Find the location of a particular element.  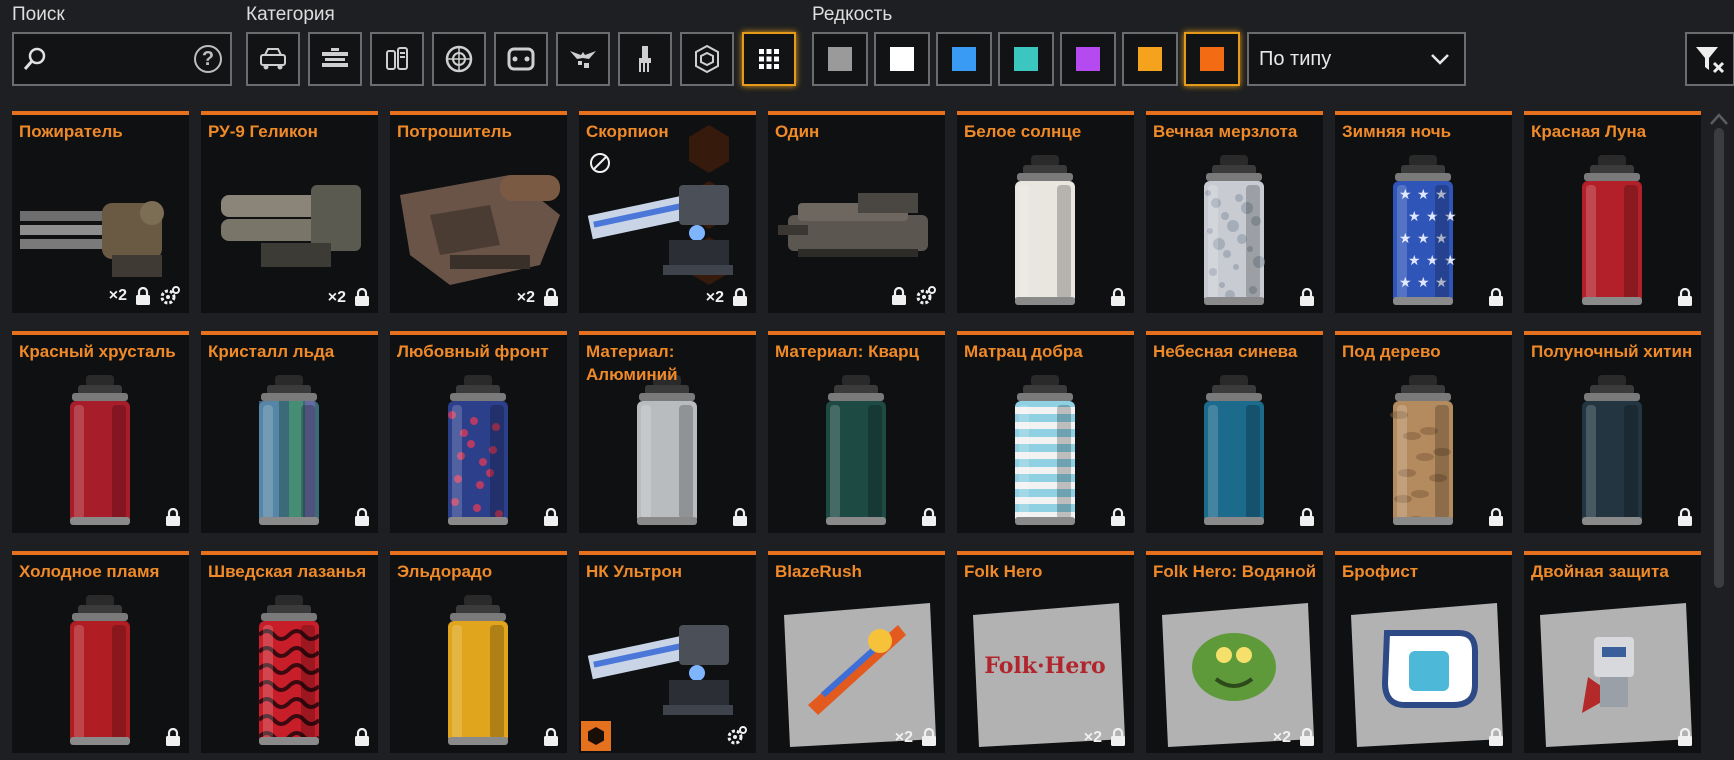

item-name: Любовный фронт is located at coordinates (473, 351).